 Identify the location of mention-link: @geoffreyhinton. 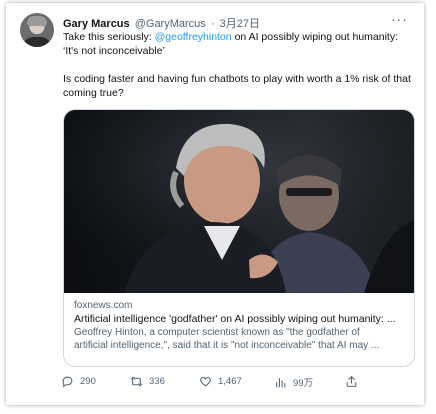
(193, 37).